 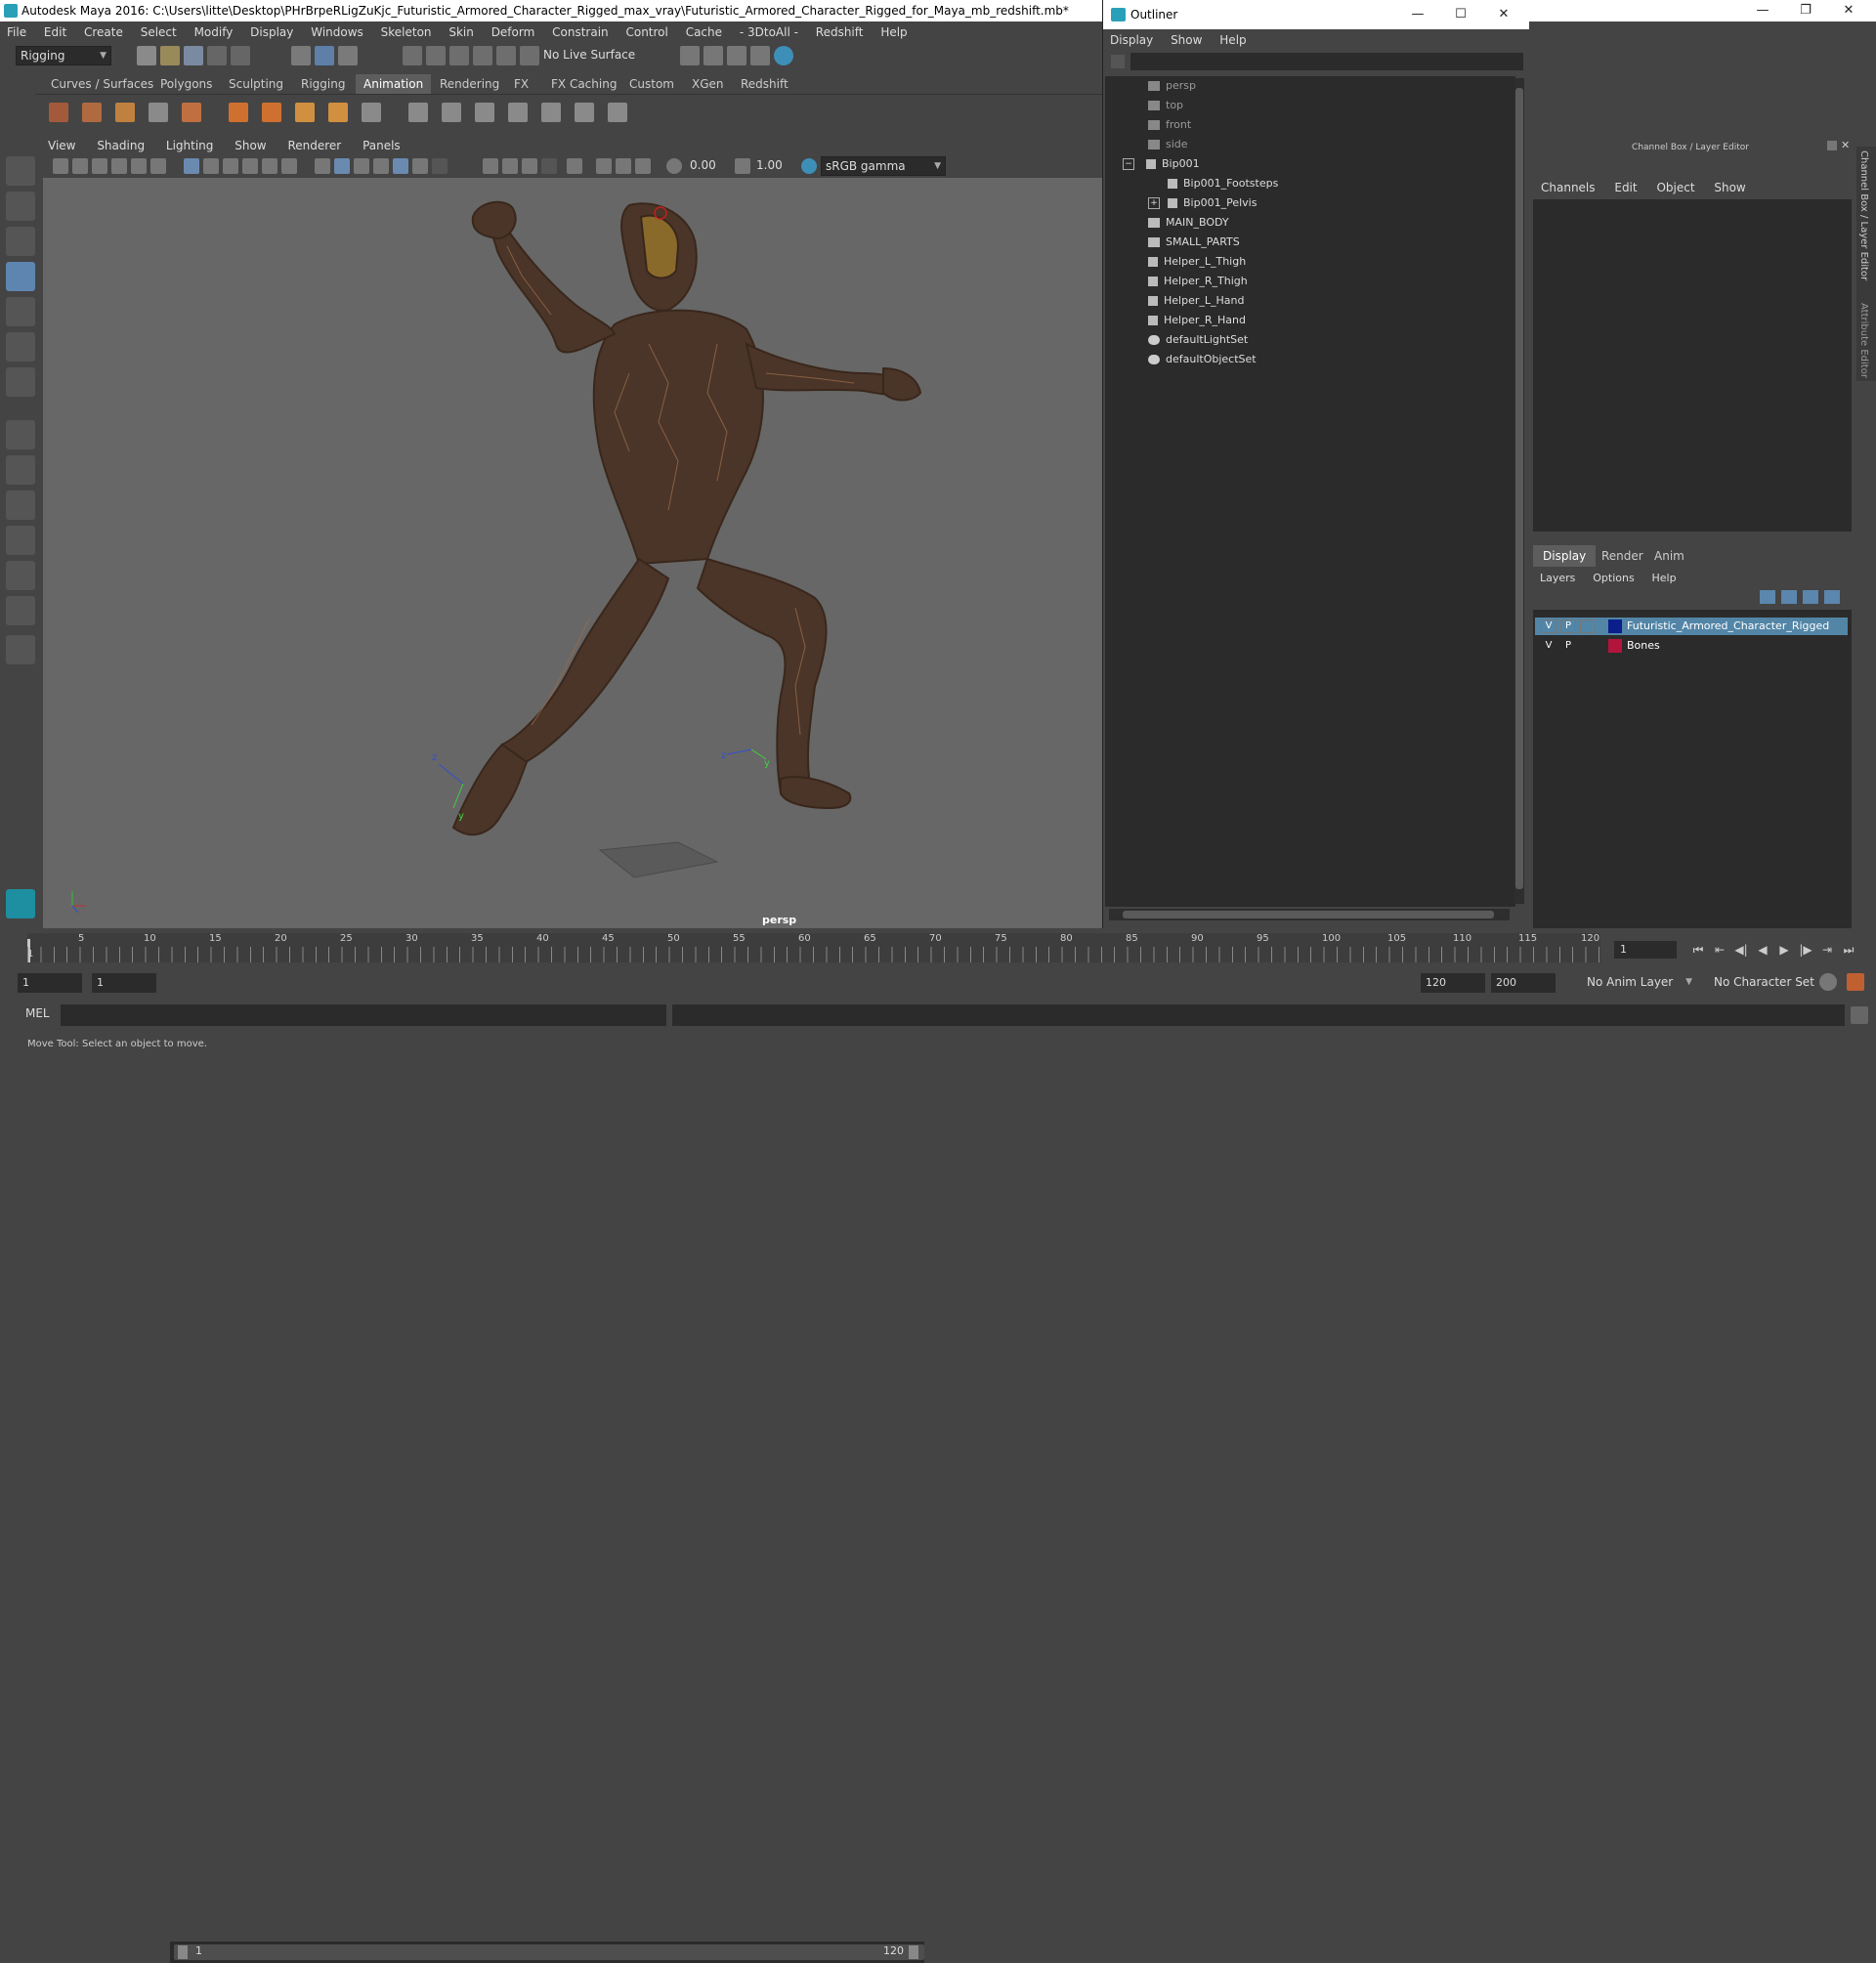 I want to click on ik-handle-icon, so click(x=271, y=112).